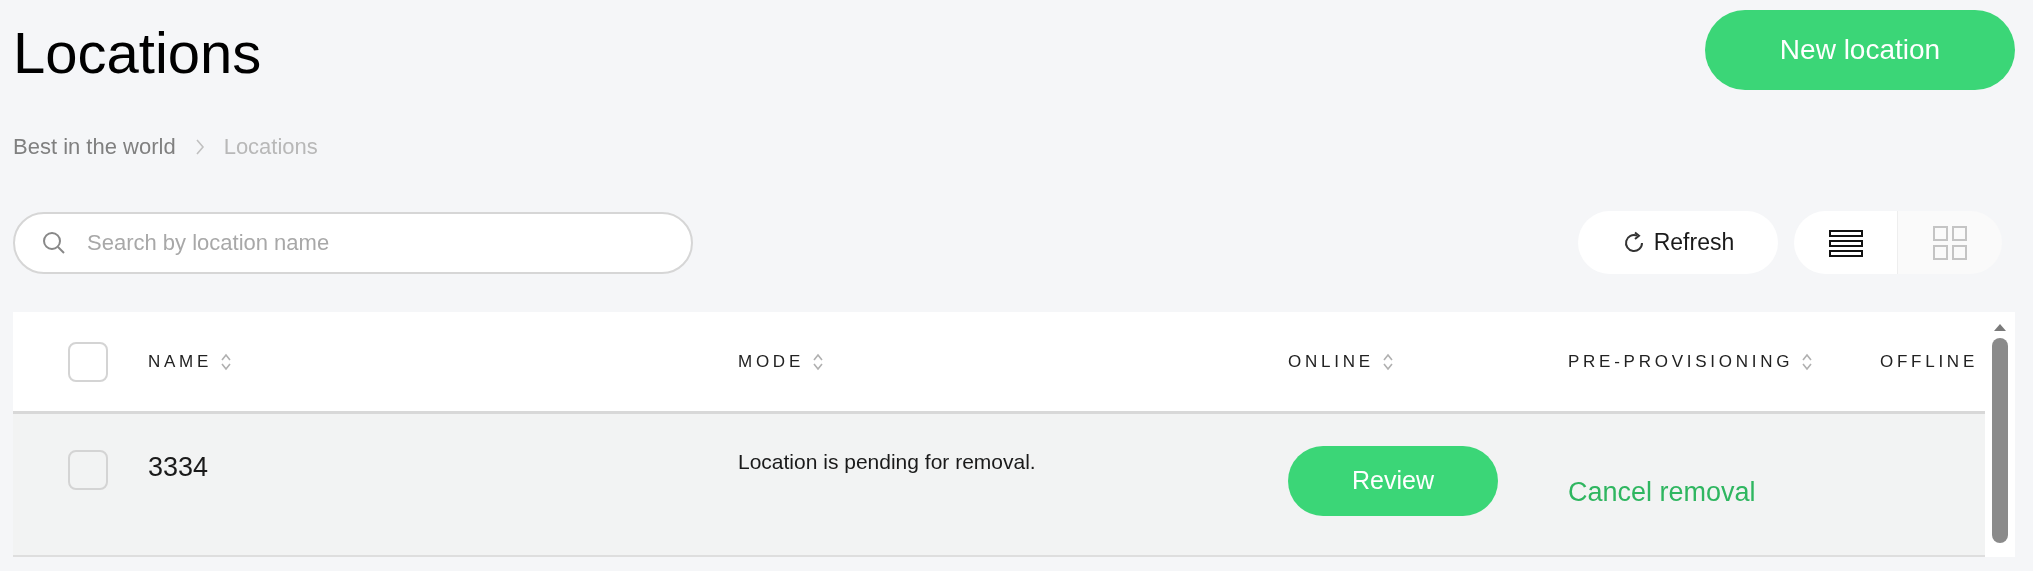 Image resolution: width=2033 pixels, height=571 pixels. What do you see at coordinates (54, 242) in the screenshot?
I see `search-icon` at bounding box center [54, 242].